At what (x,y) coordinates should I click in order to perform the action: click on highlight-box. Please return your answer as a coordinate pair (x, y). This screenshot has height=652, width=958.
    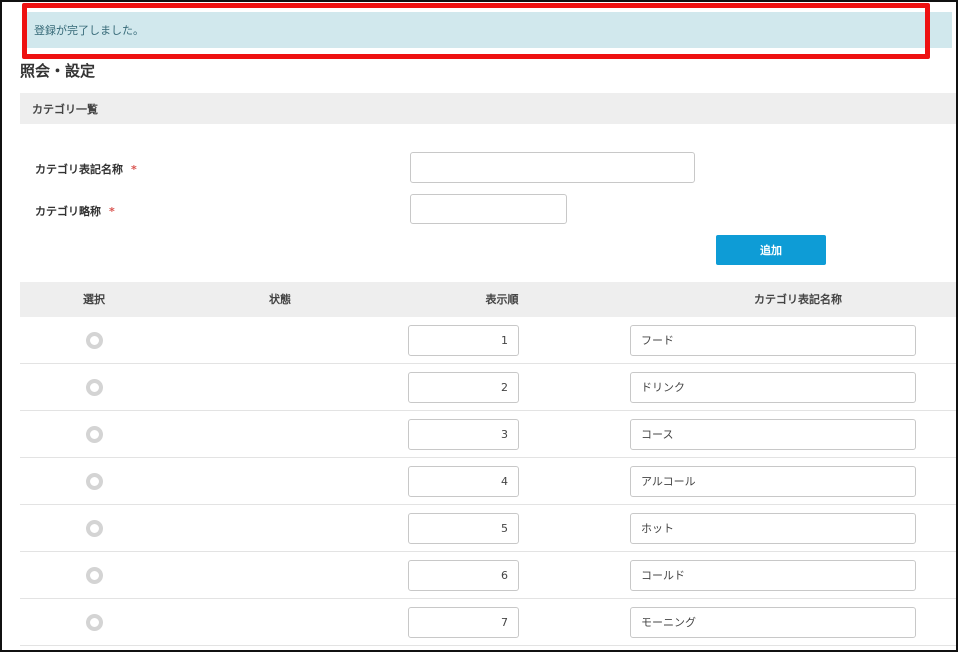
    Looking at the image, I should click on (476, 31).